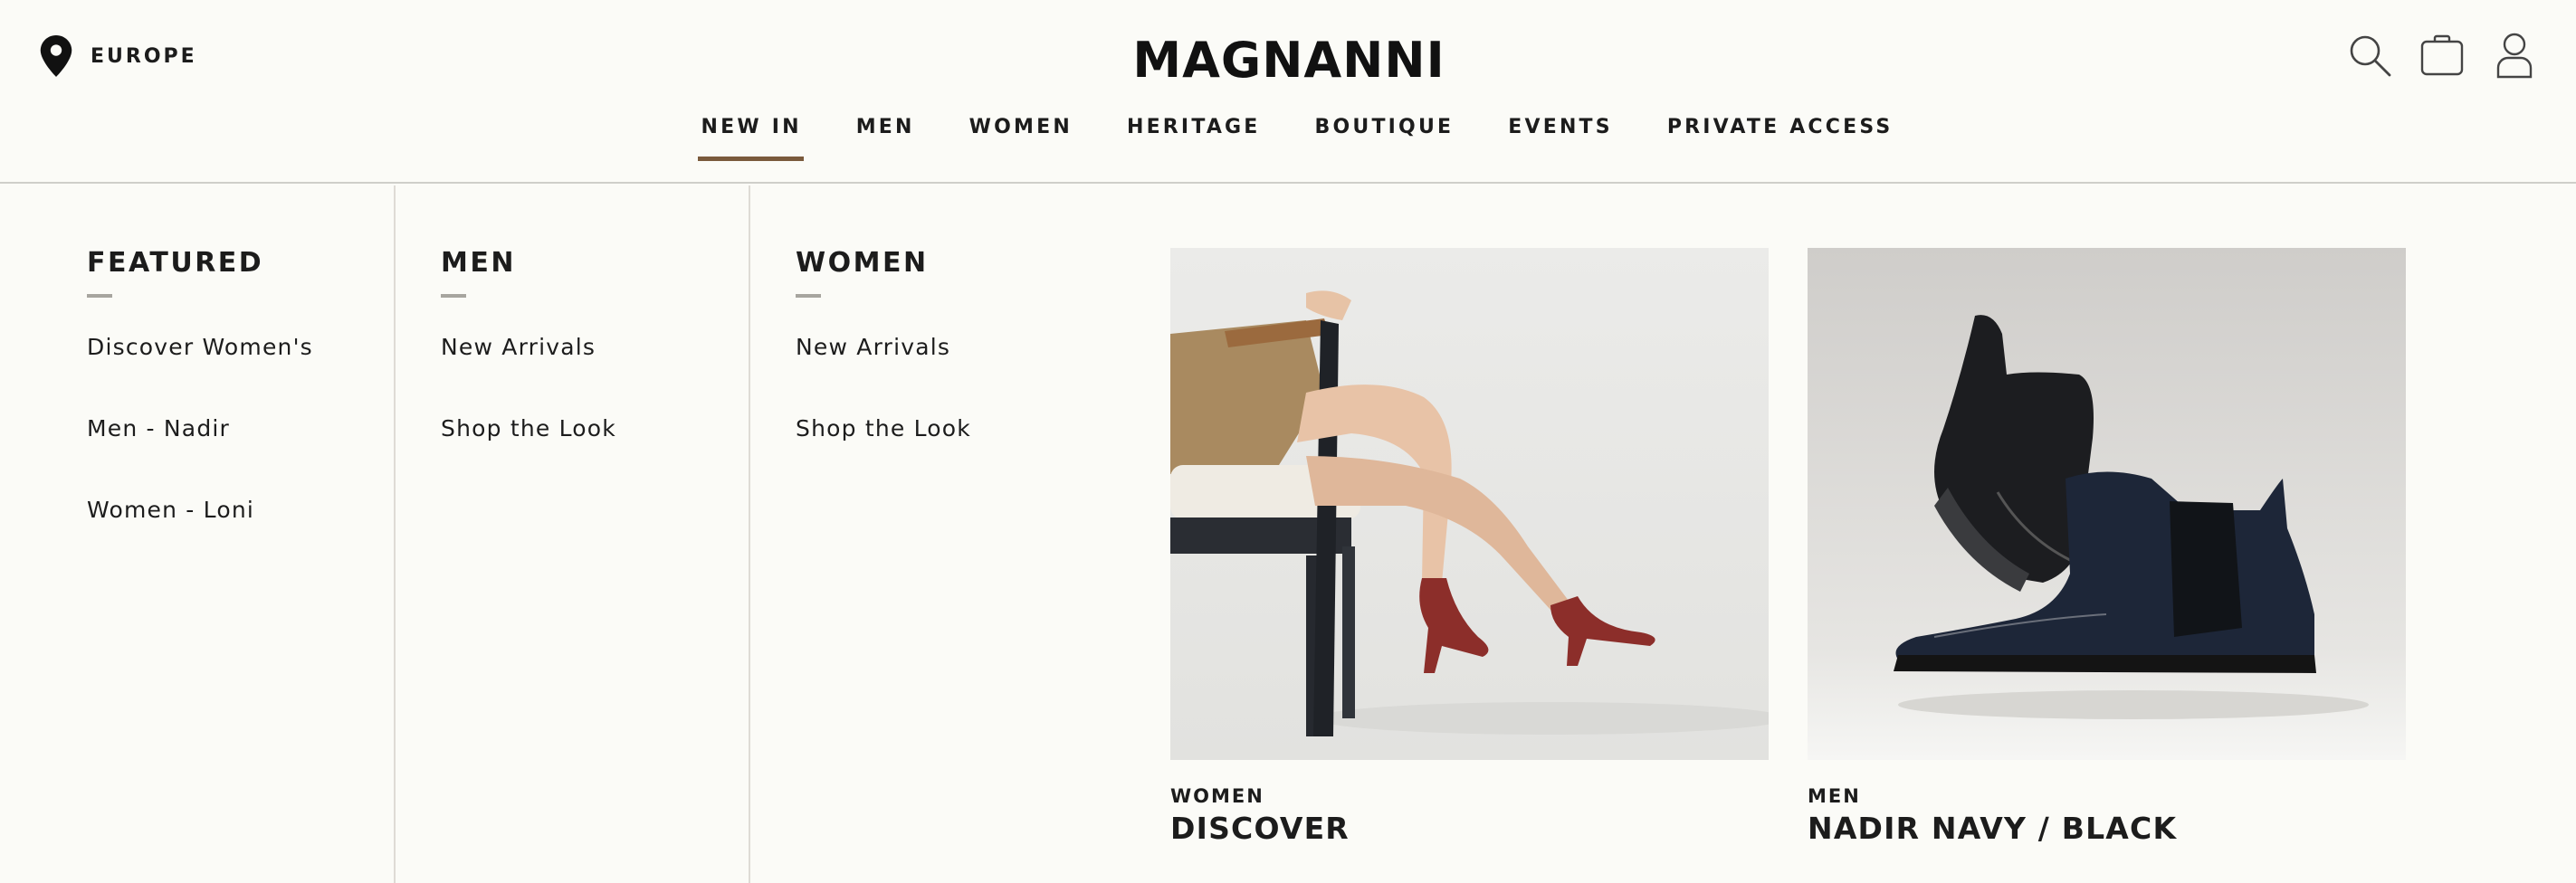 Image resolution: width=2576 pixels, height=883 pixels. I want to click on map-pin-icon, so click(56, 56).